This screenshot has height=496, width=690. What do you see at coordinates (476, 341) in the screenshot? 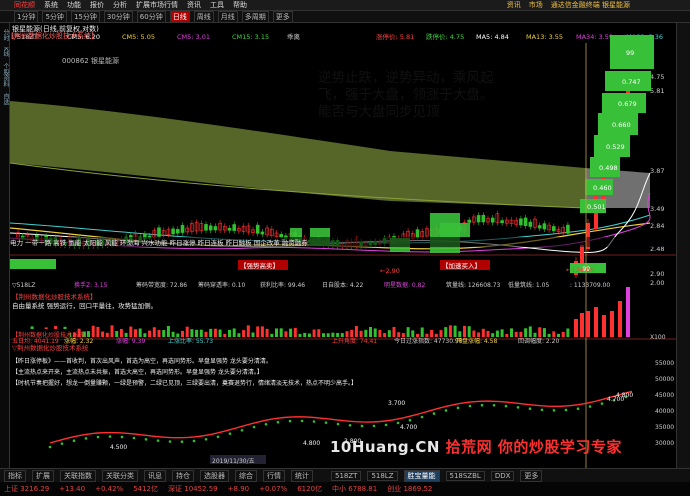
I see `lower-right-2: 开盘涨幅: 4.58` at bounding box center [476, 341].